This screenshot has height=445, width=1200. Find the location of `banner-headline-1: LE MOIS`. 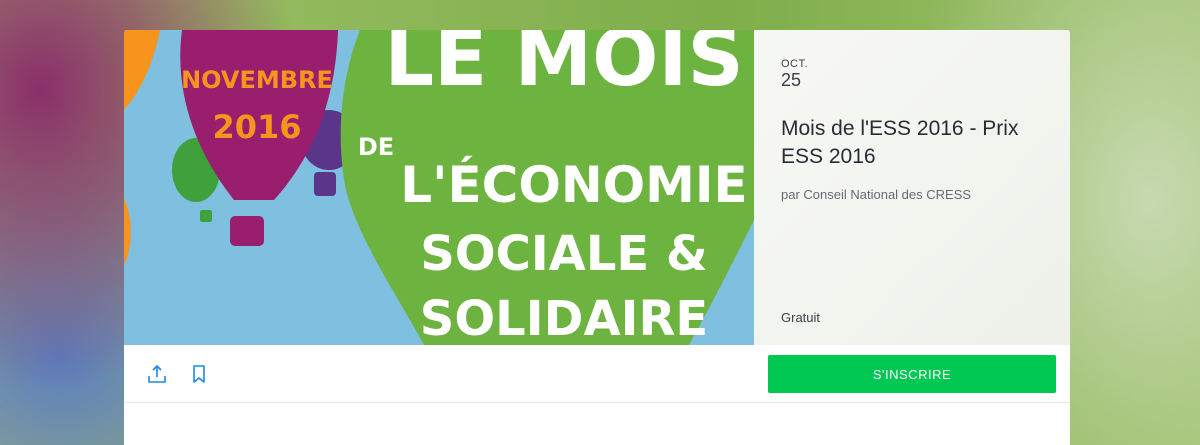

banner-headline-1: LE MOIS is located at coordinates (563, 67).